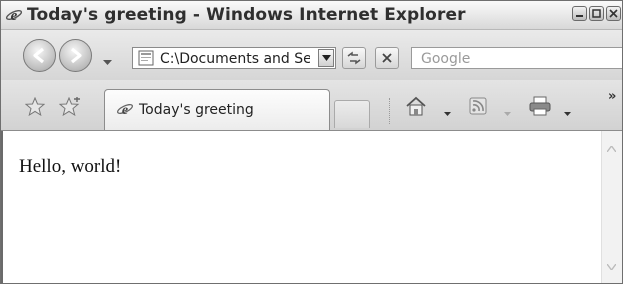 This screenshot has height=284, width=623. I want to click on search-box: Google, so click(516, 58).